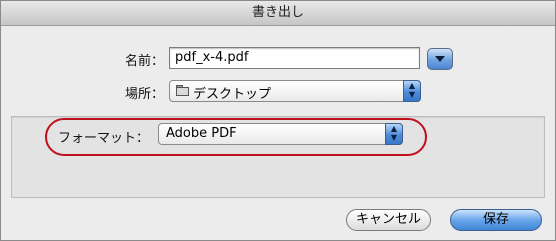 This screenshot has width=556, height=241. Describe the element at coordinates (182, 90) in the screenshot. I see `folder-icon` at that location.